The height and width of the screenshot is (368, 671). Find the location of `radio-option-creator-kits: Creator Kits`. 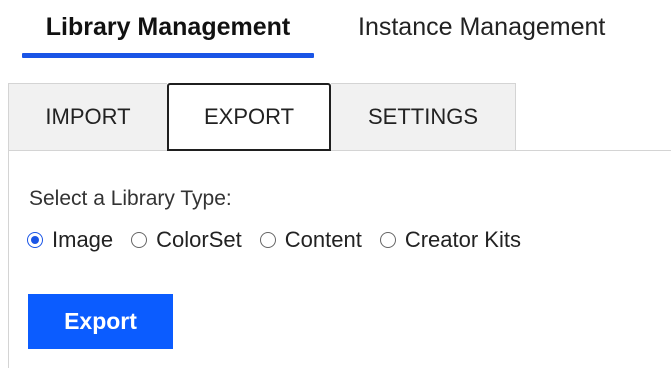

radio-option-creator-kits: Creator Kits is located at coordinates (450, 240).